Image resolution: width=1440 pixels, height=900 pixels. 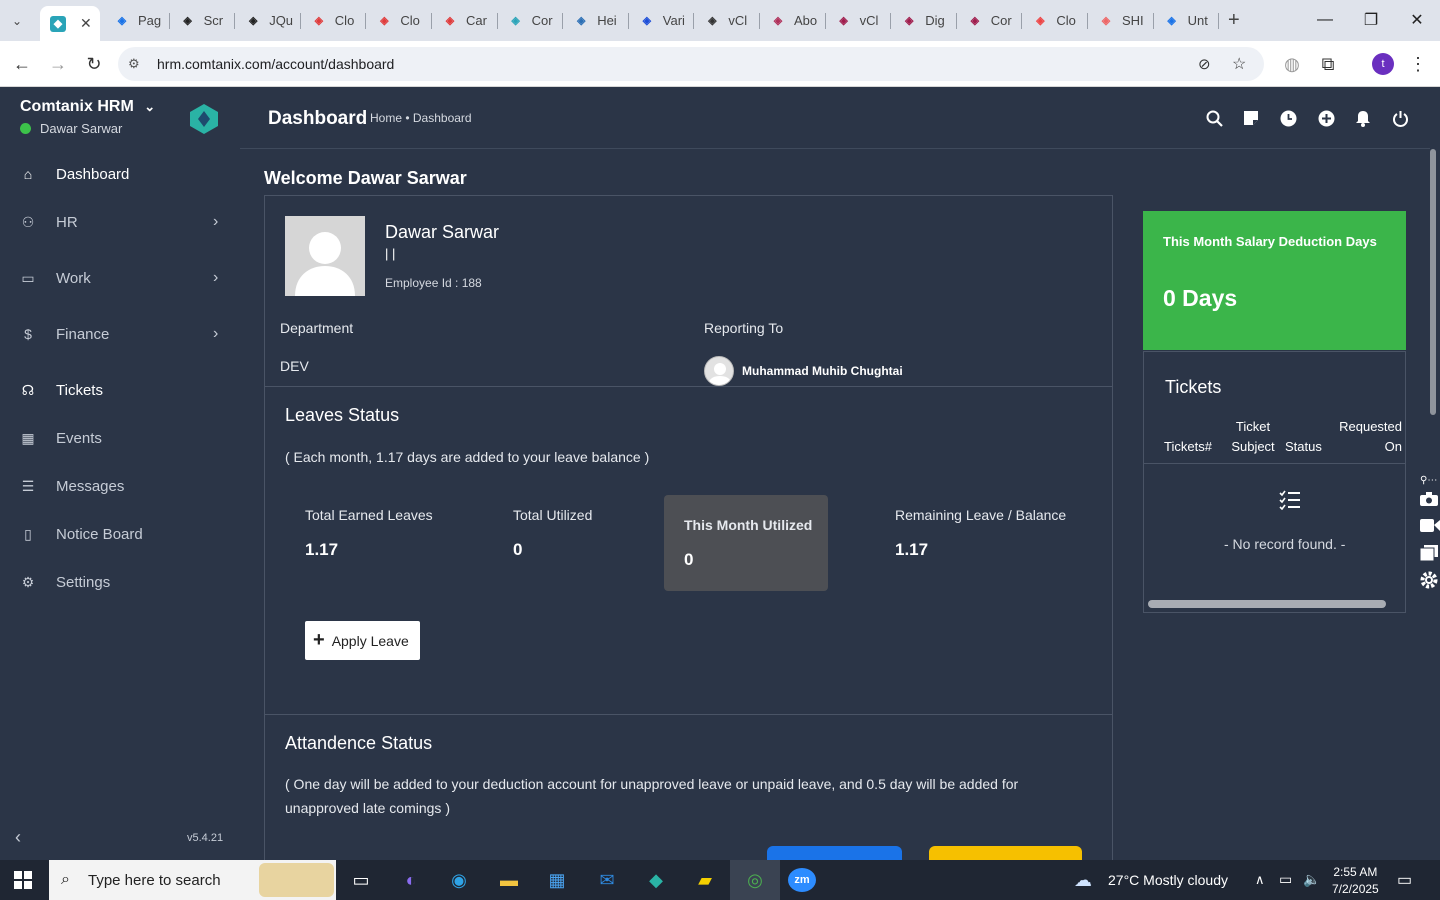 What do you see at coordinates (1404, 880) in the screenshot?
I see `notification-icon: ▭` at bounding box center [1404, 880].